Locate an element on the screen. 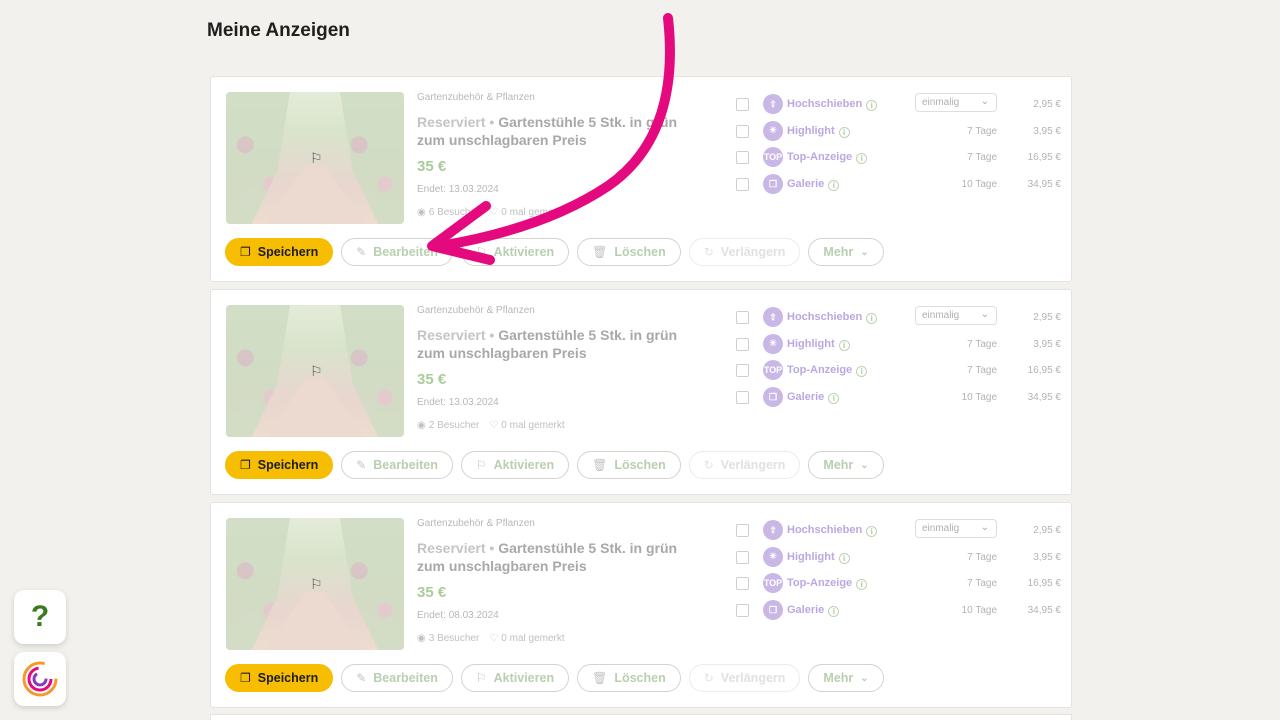 This screenshot has width=1280, height=720. trash-icon: 🗑 is located at coordinates (600, 465).